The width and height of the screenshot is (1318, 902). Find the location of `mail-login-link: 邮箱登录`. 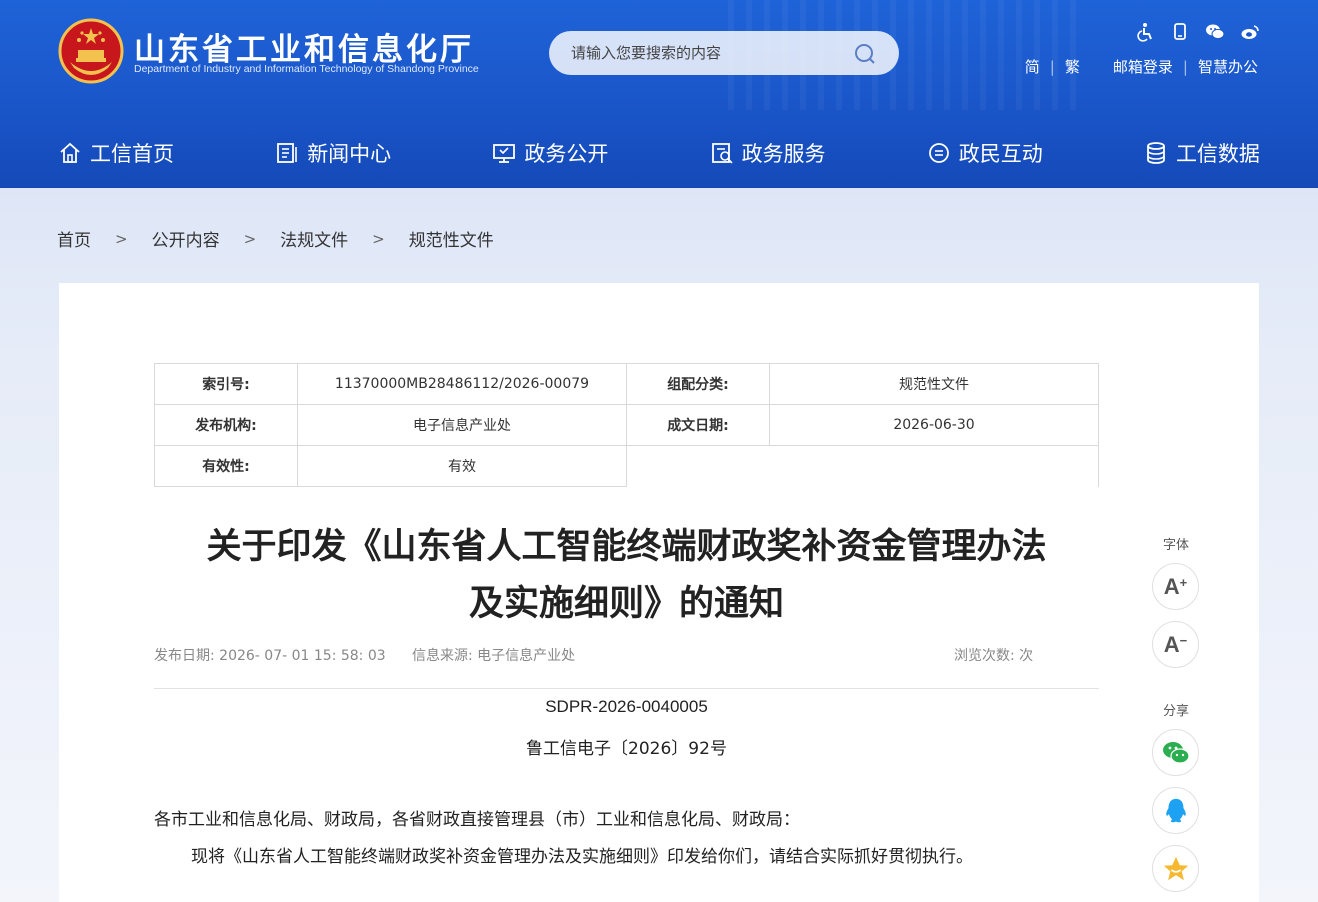

mail-login-link: 邮箱登录 is located at coordinates (1143, 66).